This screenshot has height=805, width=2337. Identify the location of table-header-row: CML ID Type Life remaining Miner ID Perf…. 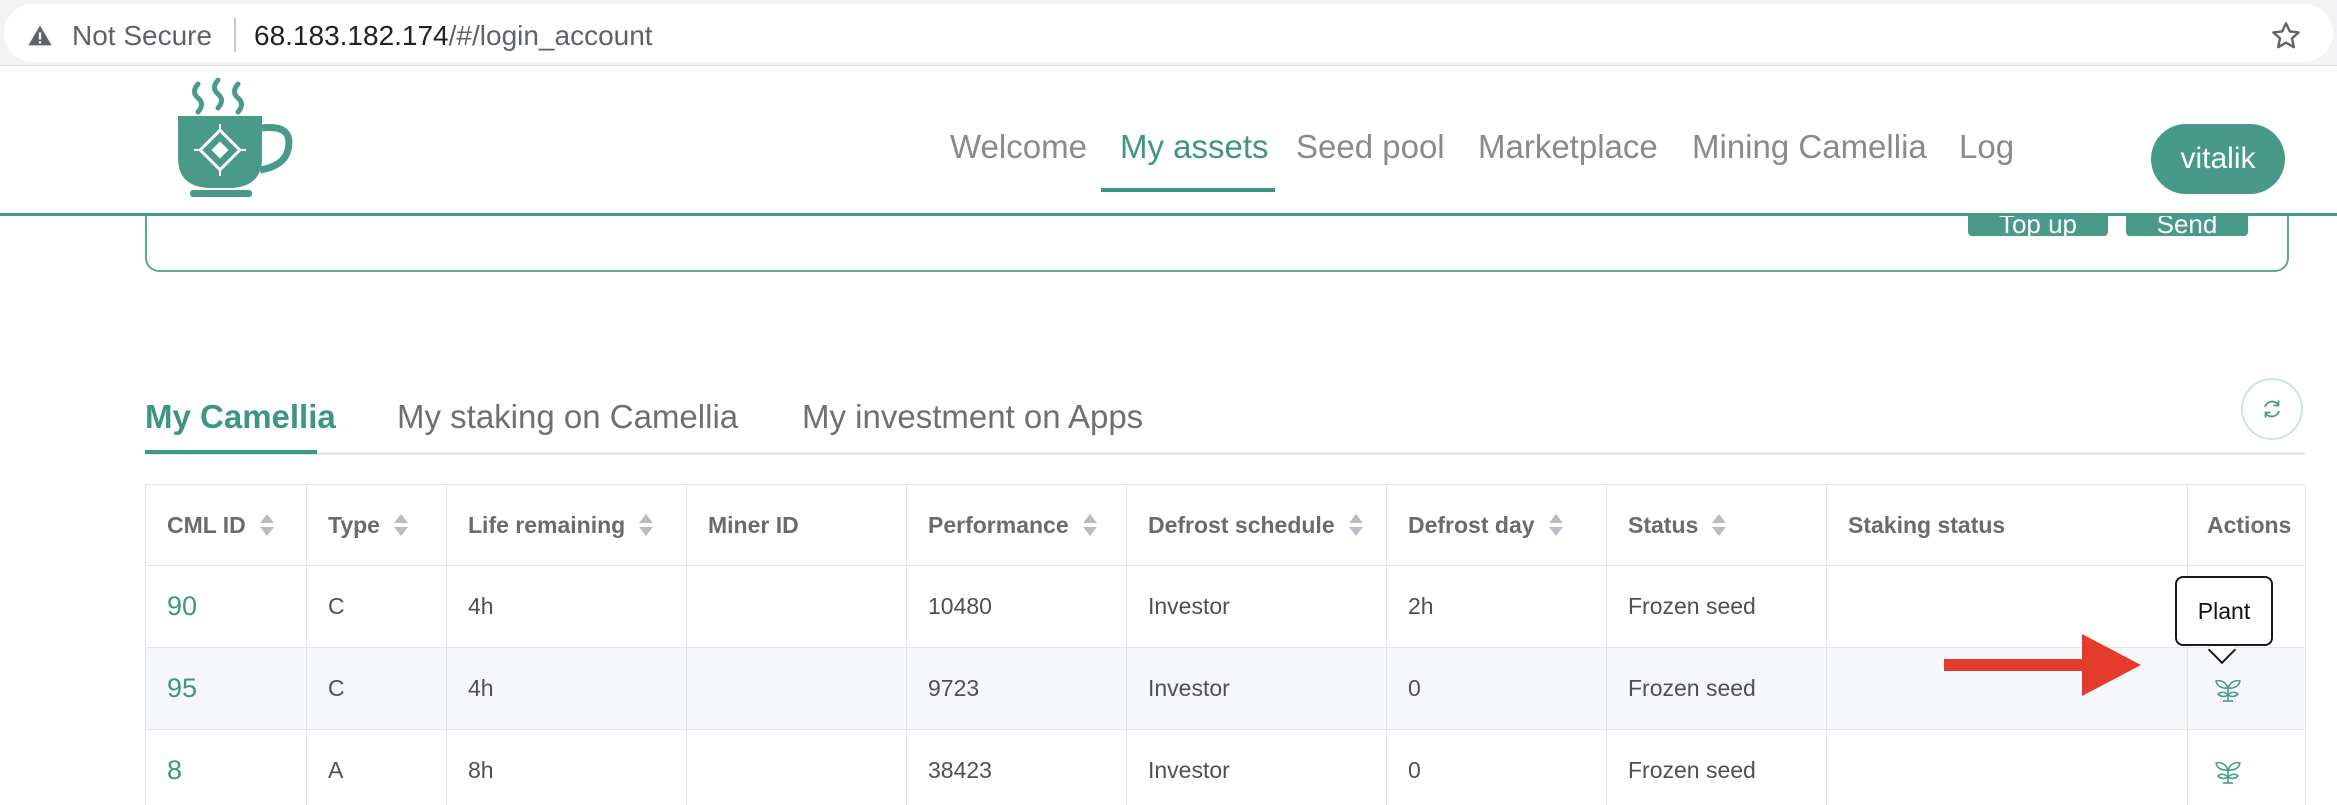
(1226, 525).